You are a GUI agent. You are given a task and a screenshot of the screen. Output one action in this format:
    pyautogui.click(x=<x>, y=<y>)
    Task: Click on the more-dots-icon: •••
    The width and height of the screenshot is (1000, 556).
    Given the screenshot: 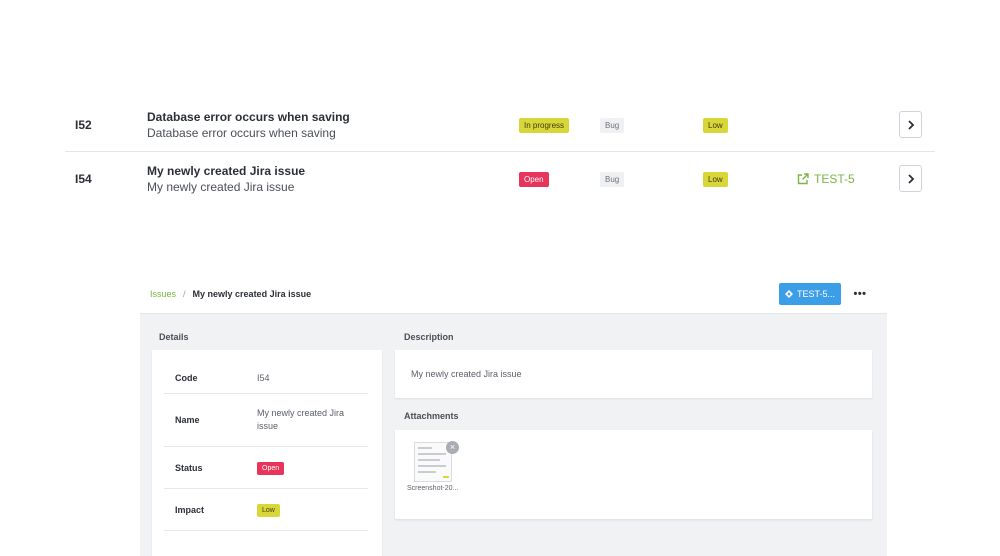 What is the action you would take?
    pyautogui.click(x=860, y=294)
    